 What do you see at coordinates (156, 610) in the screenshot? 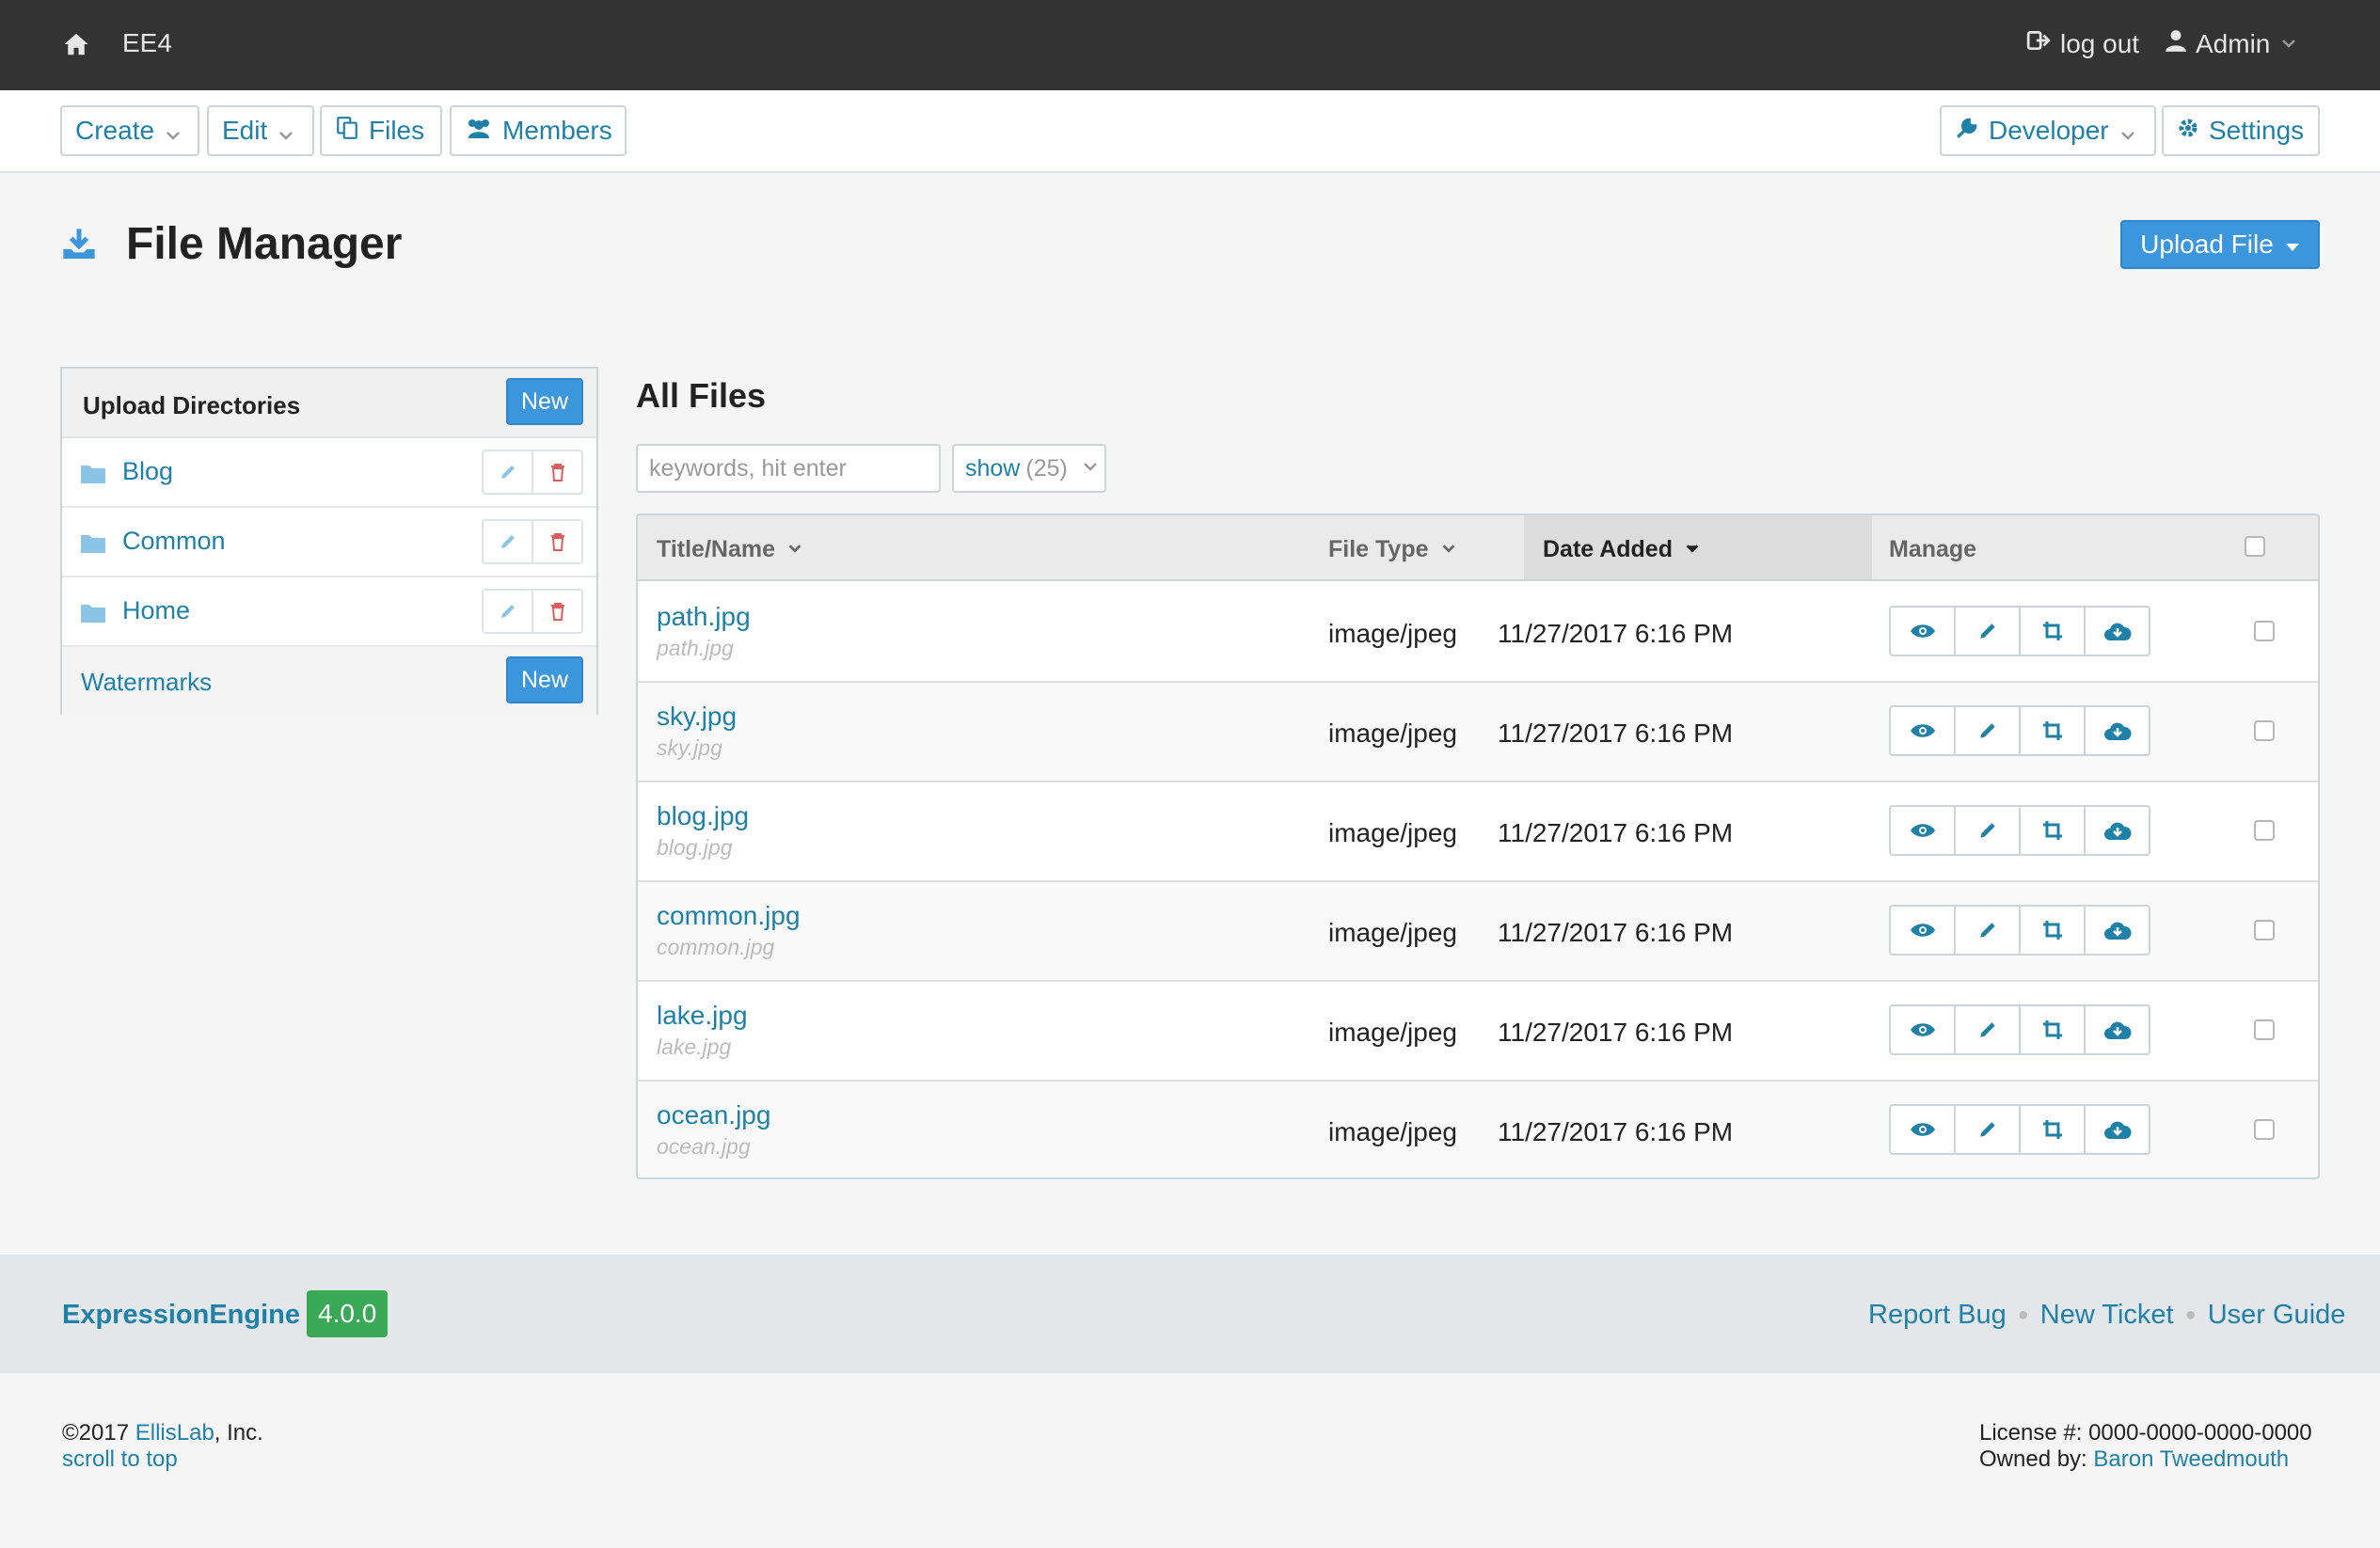
I see `sidebar-item-label: Home` at bounding box center [156, 610].